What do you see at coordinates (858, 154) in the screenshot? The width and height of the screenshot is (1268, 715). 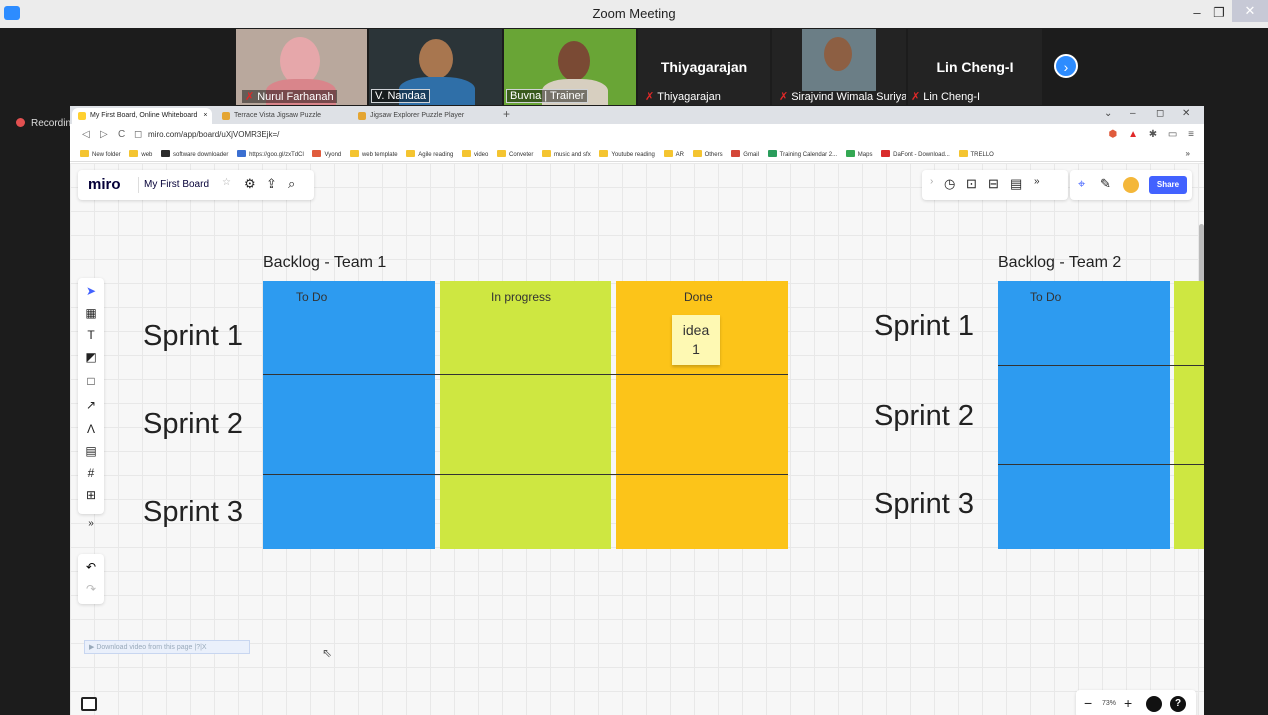 I see `bookmark-item: Maps` at bounding box center [858, 154].